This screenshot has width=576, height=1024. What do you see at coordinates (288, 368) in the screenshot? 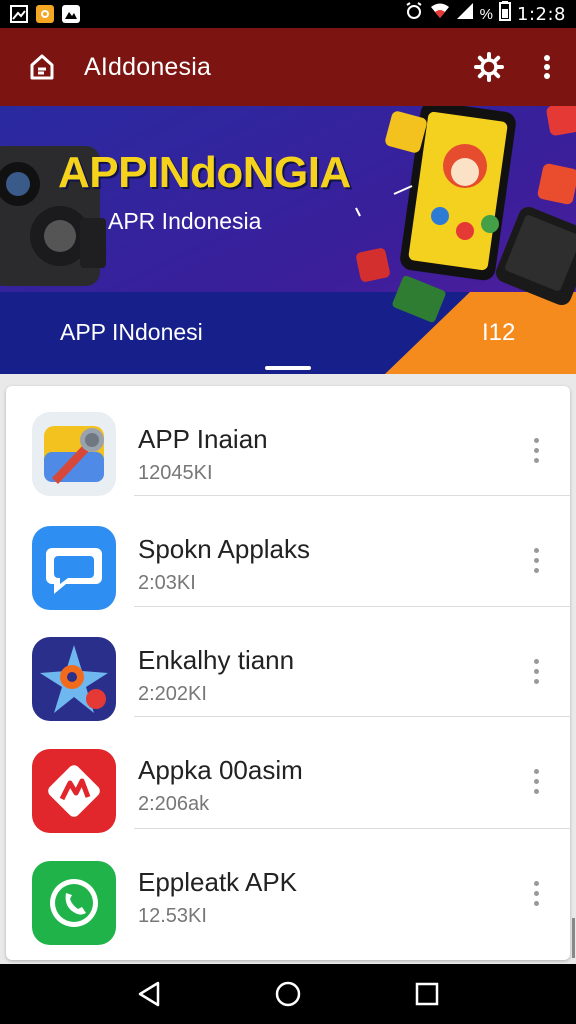
I see `carousel-indicator` at bounding box center [288, 368].